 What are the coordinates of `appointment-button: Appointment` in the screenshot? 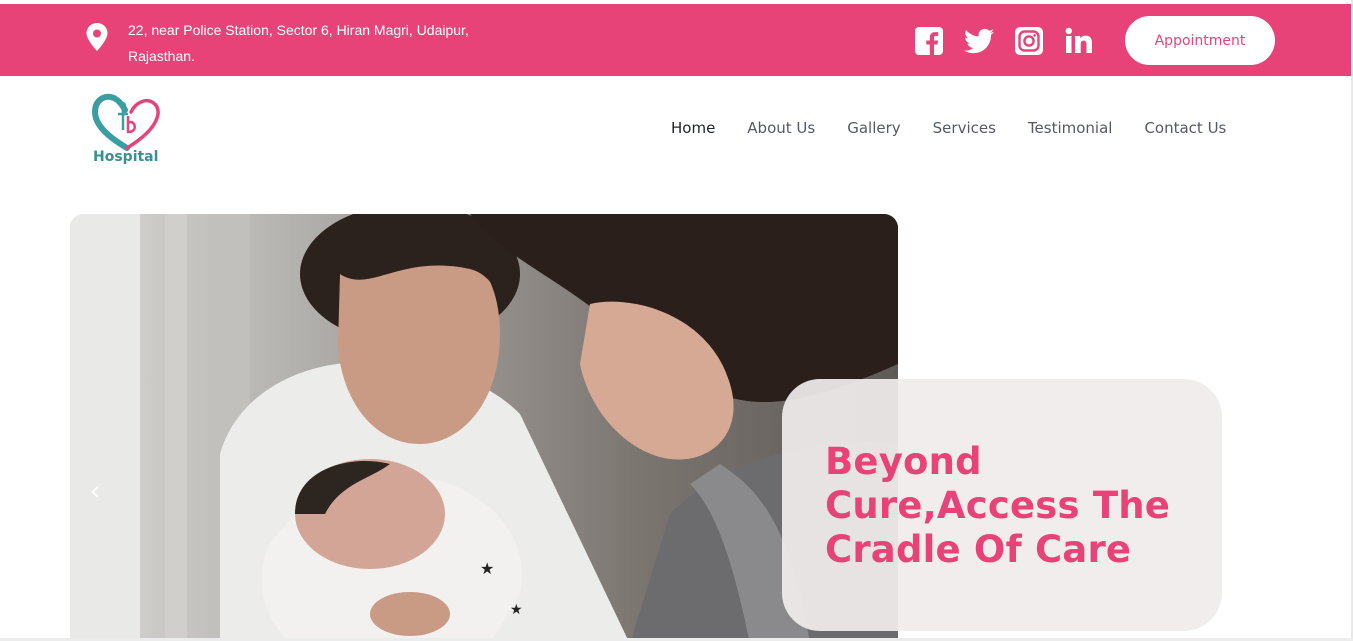 It's located at (1200, 40).